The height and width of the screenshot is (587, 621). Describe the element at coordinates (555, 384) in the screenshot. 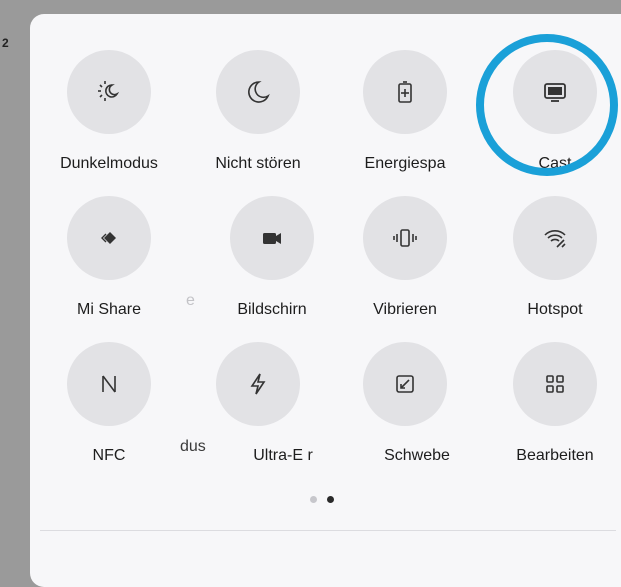

I see `grid-edit-icon` at that location.